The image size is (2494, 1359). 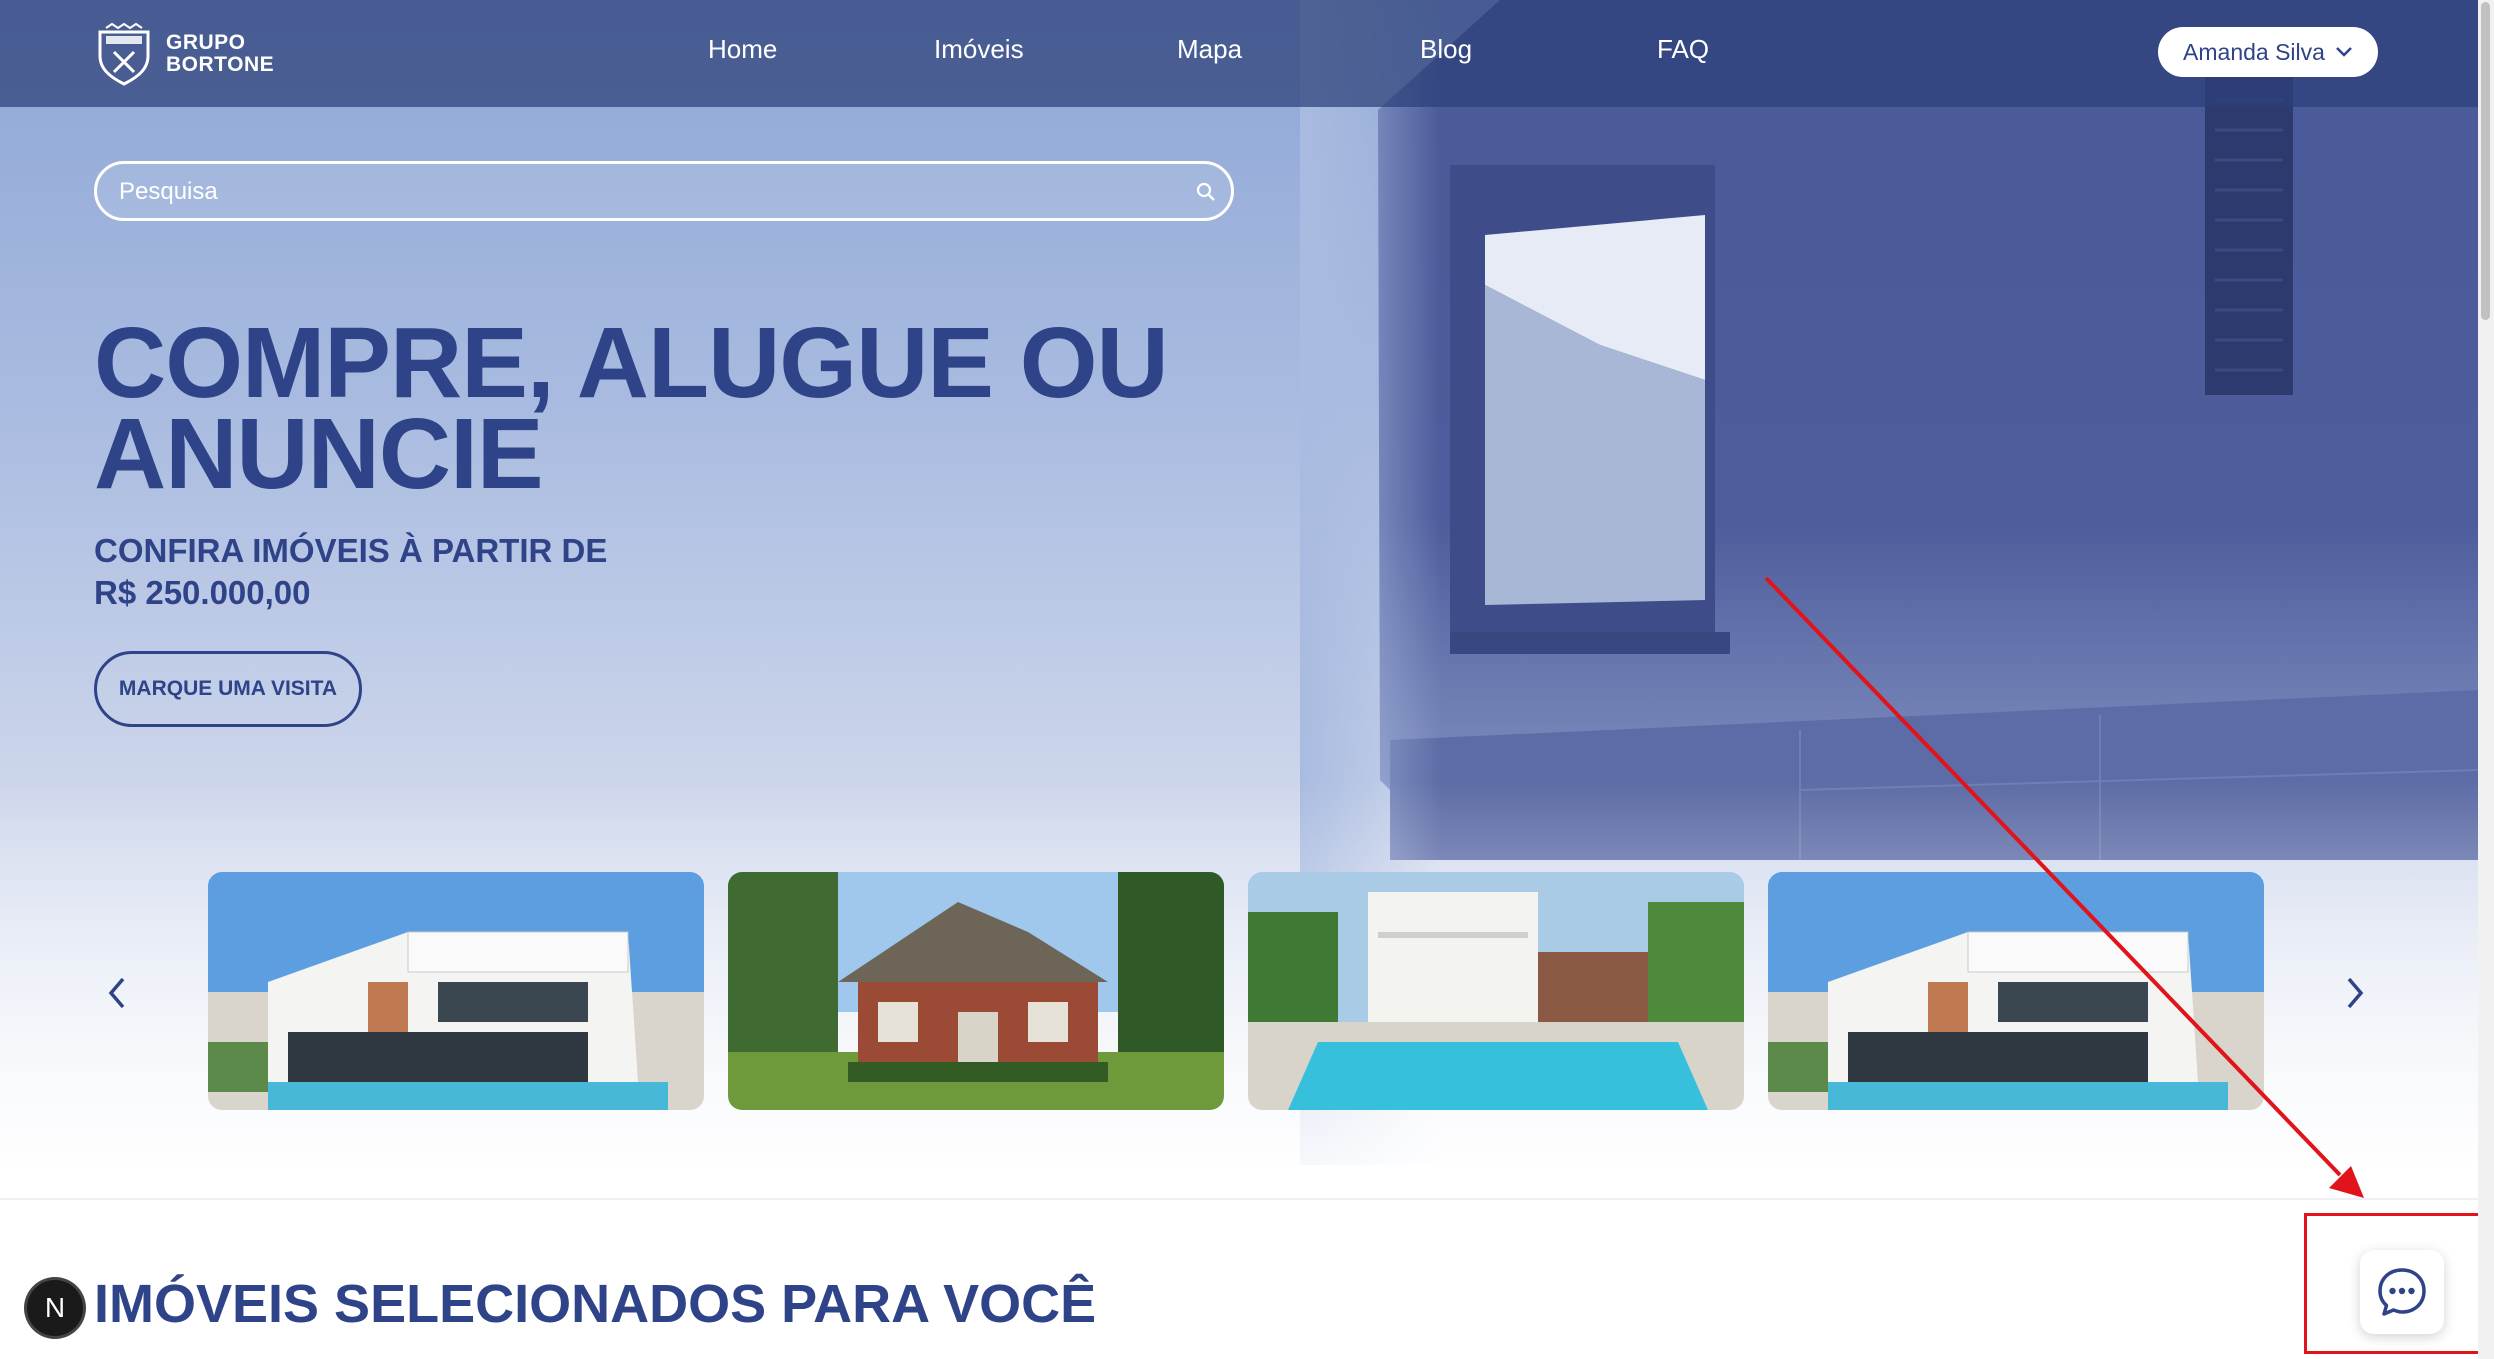 What do you see at coordinates (644, 192) in the screenshot?
I see `search-input` at bounding box center [644, 192].